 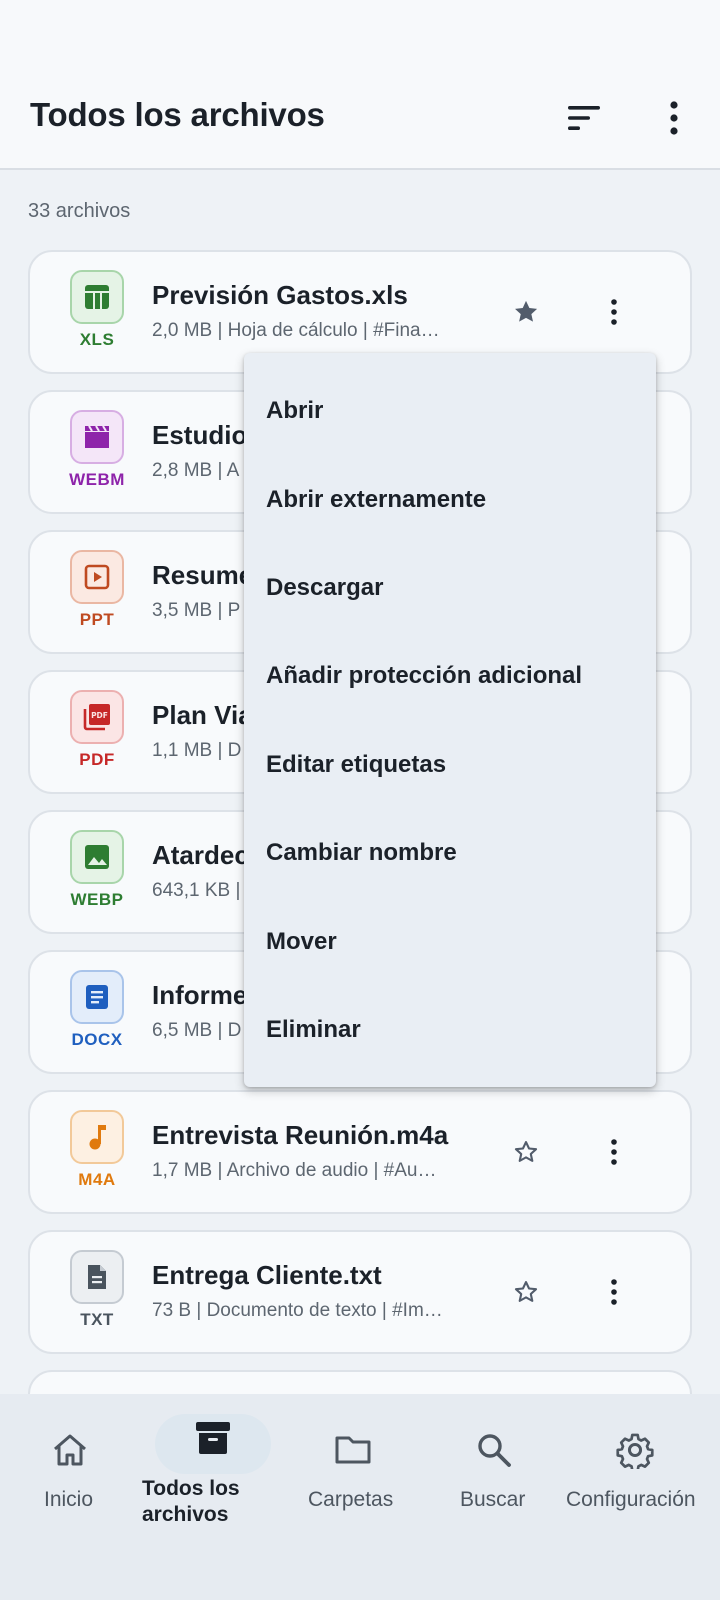 What do you see at coordinates (300, 1135) in the screenshot?
I see `file-name: Entrevista Reunión.m4a` at bounding box center [300, 1135].